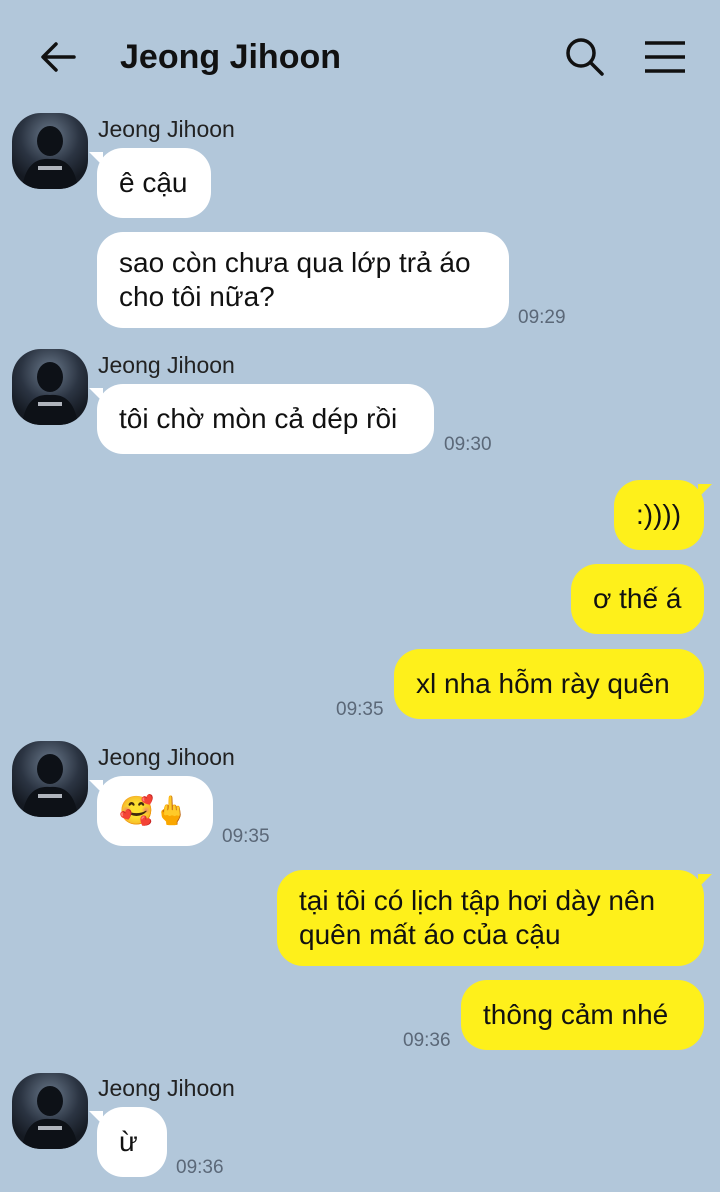 This screenshot has height=1192, width=720. Describe the element at coordinates (549, 684) in the screenshot. I see `message-bubble: xl nha hỗm rày quên` at that location.